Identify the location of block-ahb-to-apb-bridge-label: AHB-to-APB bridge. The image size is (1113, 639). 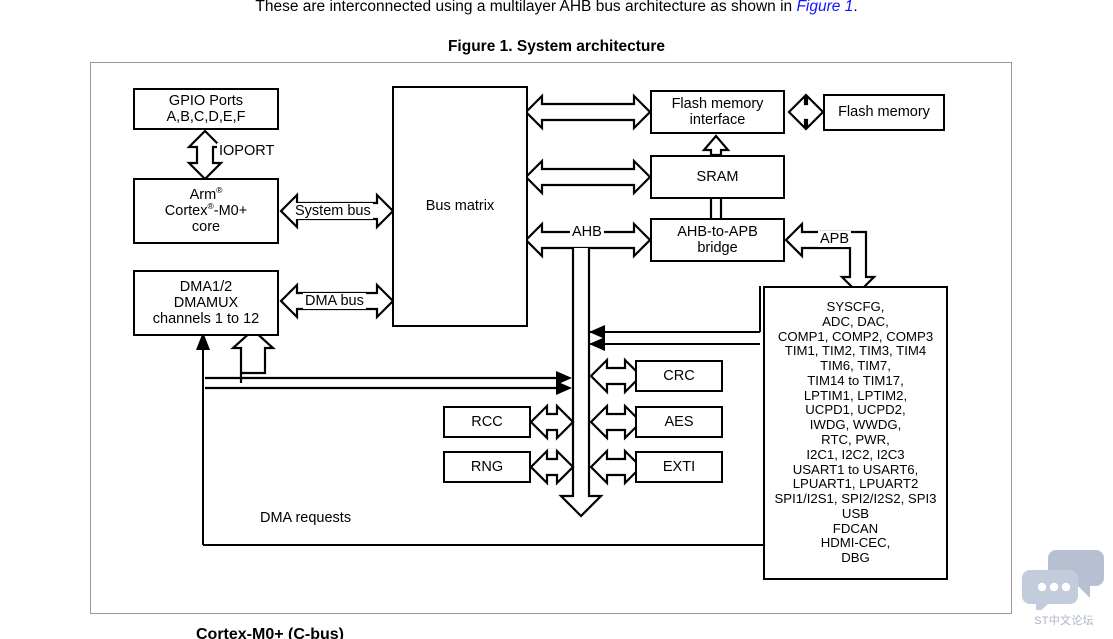
(717, 239).